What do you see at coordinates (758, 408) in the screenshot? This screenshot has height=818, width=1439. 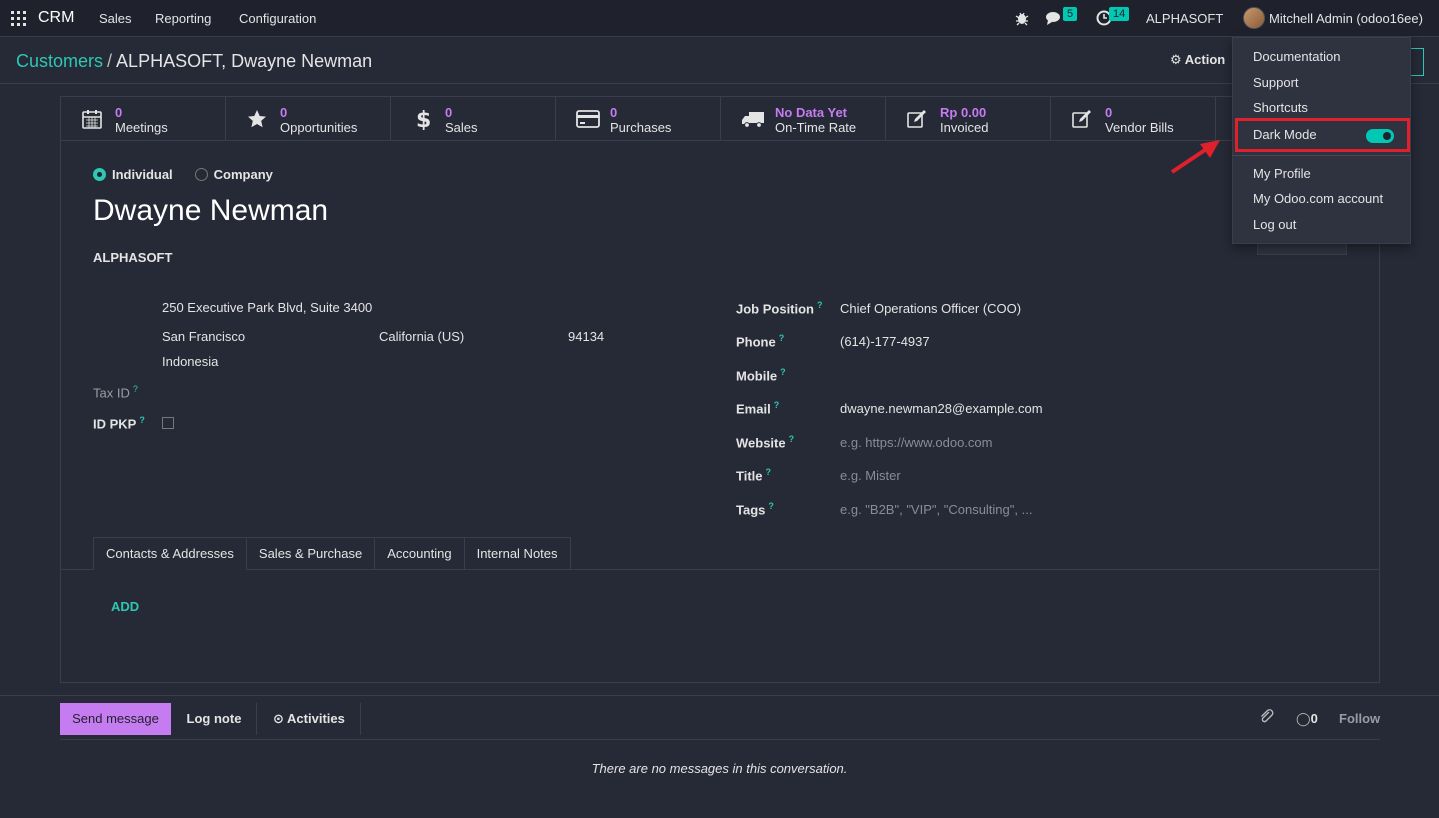 I see `email-label: Email?` at bounding box center [758, 408].